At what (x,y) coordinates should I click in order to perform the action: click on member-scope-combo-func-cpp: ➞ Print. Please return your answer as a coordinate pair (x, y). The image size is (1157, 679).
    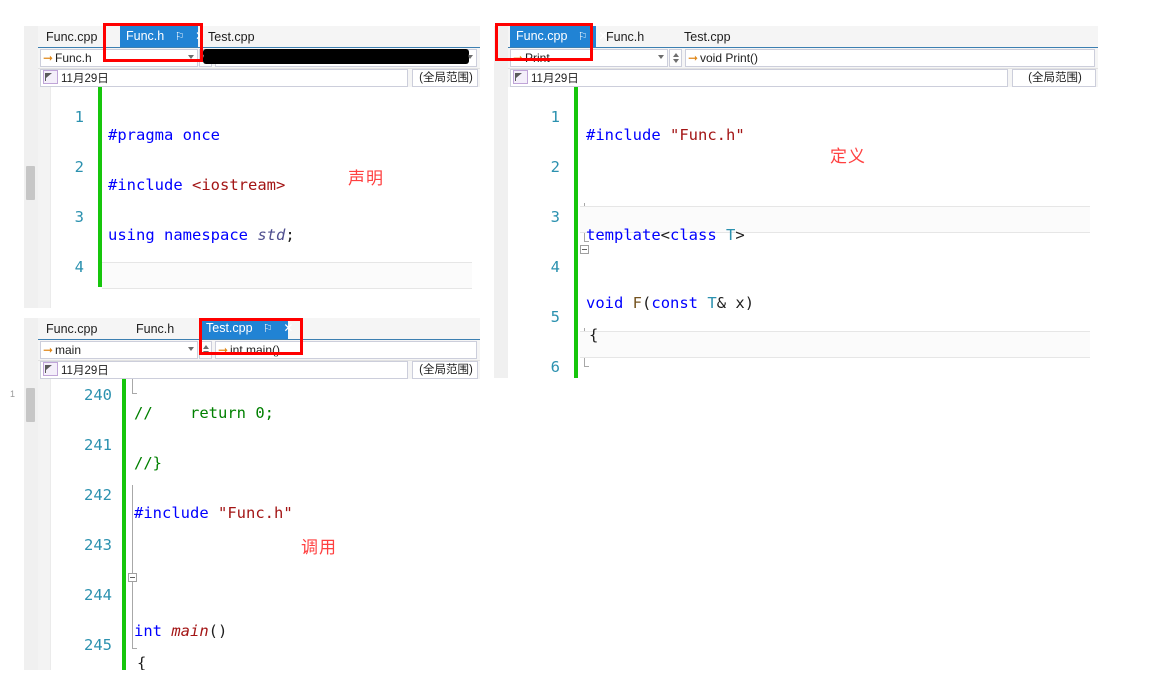
    Looking at the image, I should click on (589, 58).